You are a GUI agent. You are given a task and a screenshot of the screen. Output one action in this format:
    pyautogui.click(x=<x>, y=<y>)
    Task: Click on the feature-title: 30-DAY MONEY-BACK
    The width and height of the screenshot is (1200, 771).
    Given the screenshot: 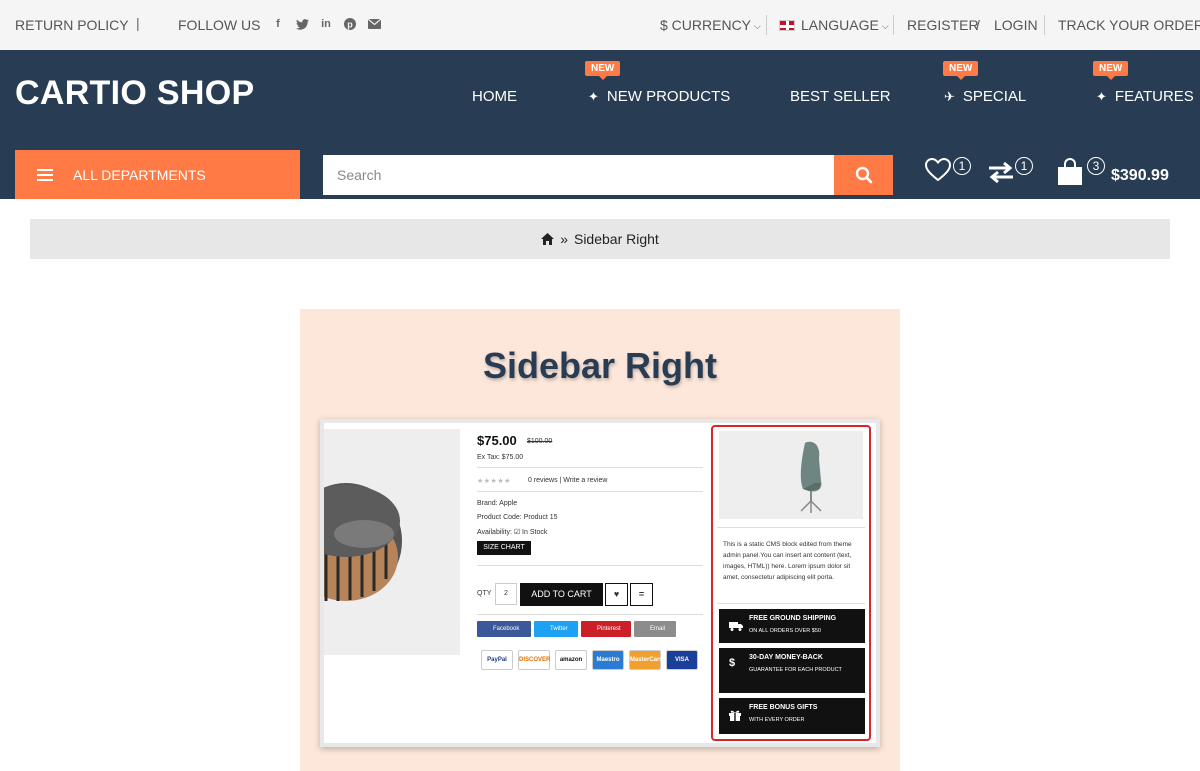 What is the action you would take?
    pyautogui.click(x=786, y=657)
    